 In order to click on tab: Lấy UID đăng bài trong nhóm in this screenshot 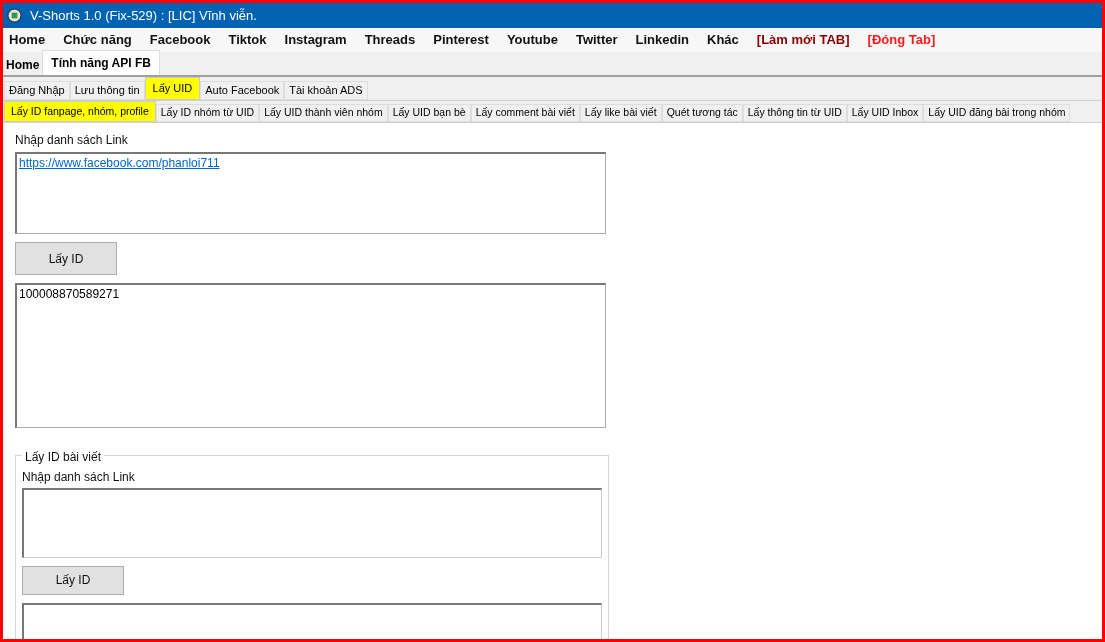, I will do `click(997, 113)`.